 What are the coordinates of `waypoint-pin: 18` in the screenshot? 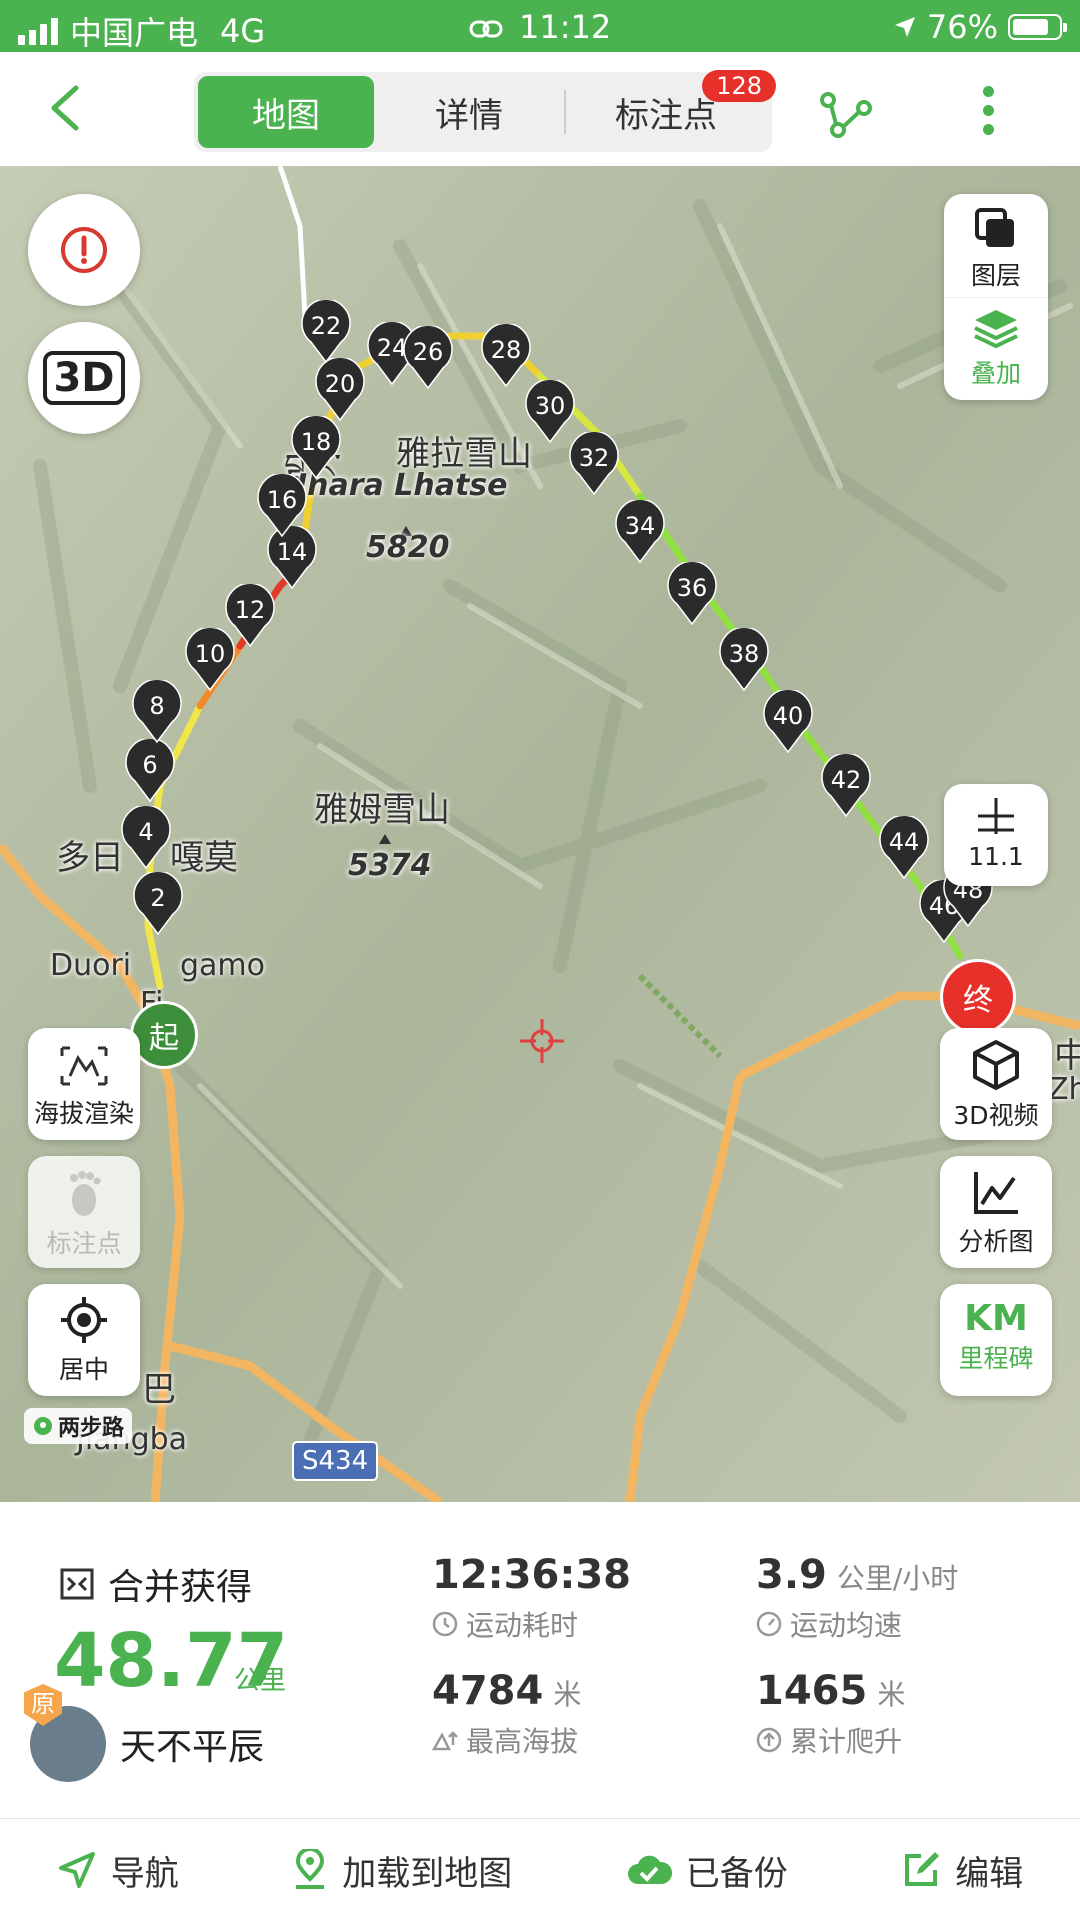 It's located at (316, 447).